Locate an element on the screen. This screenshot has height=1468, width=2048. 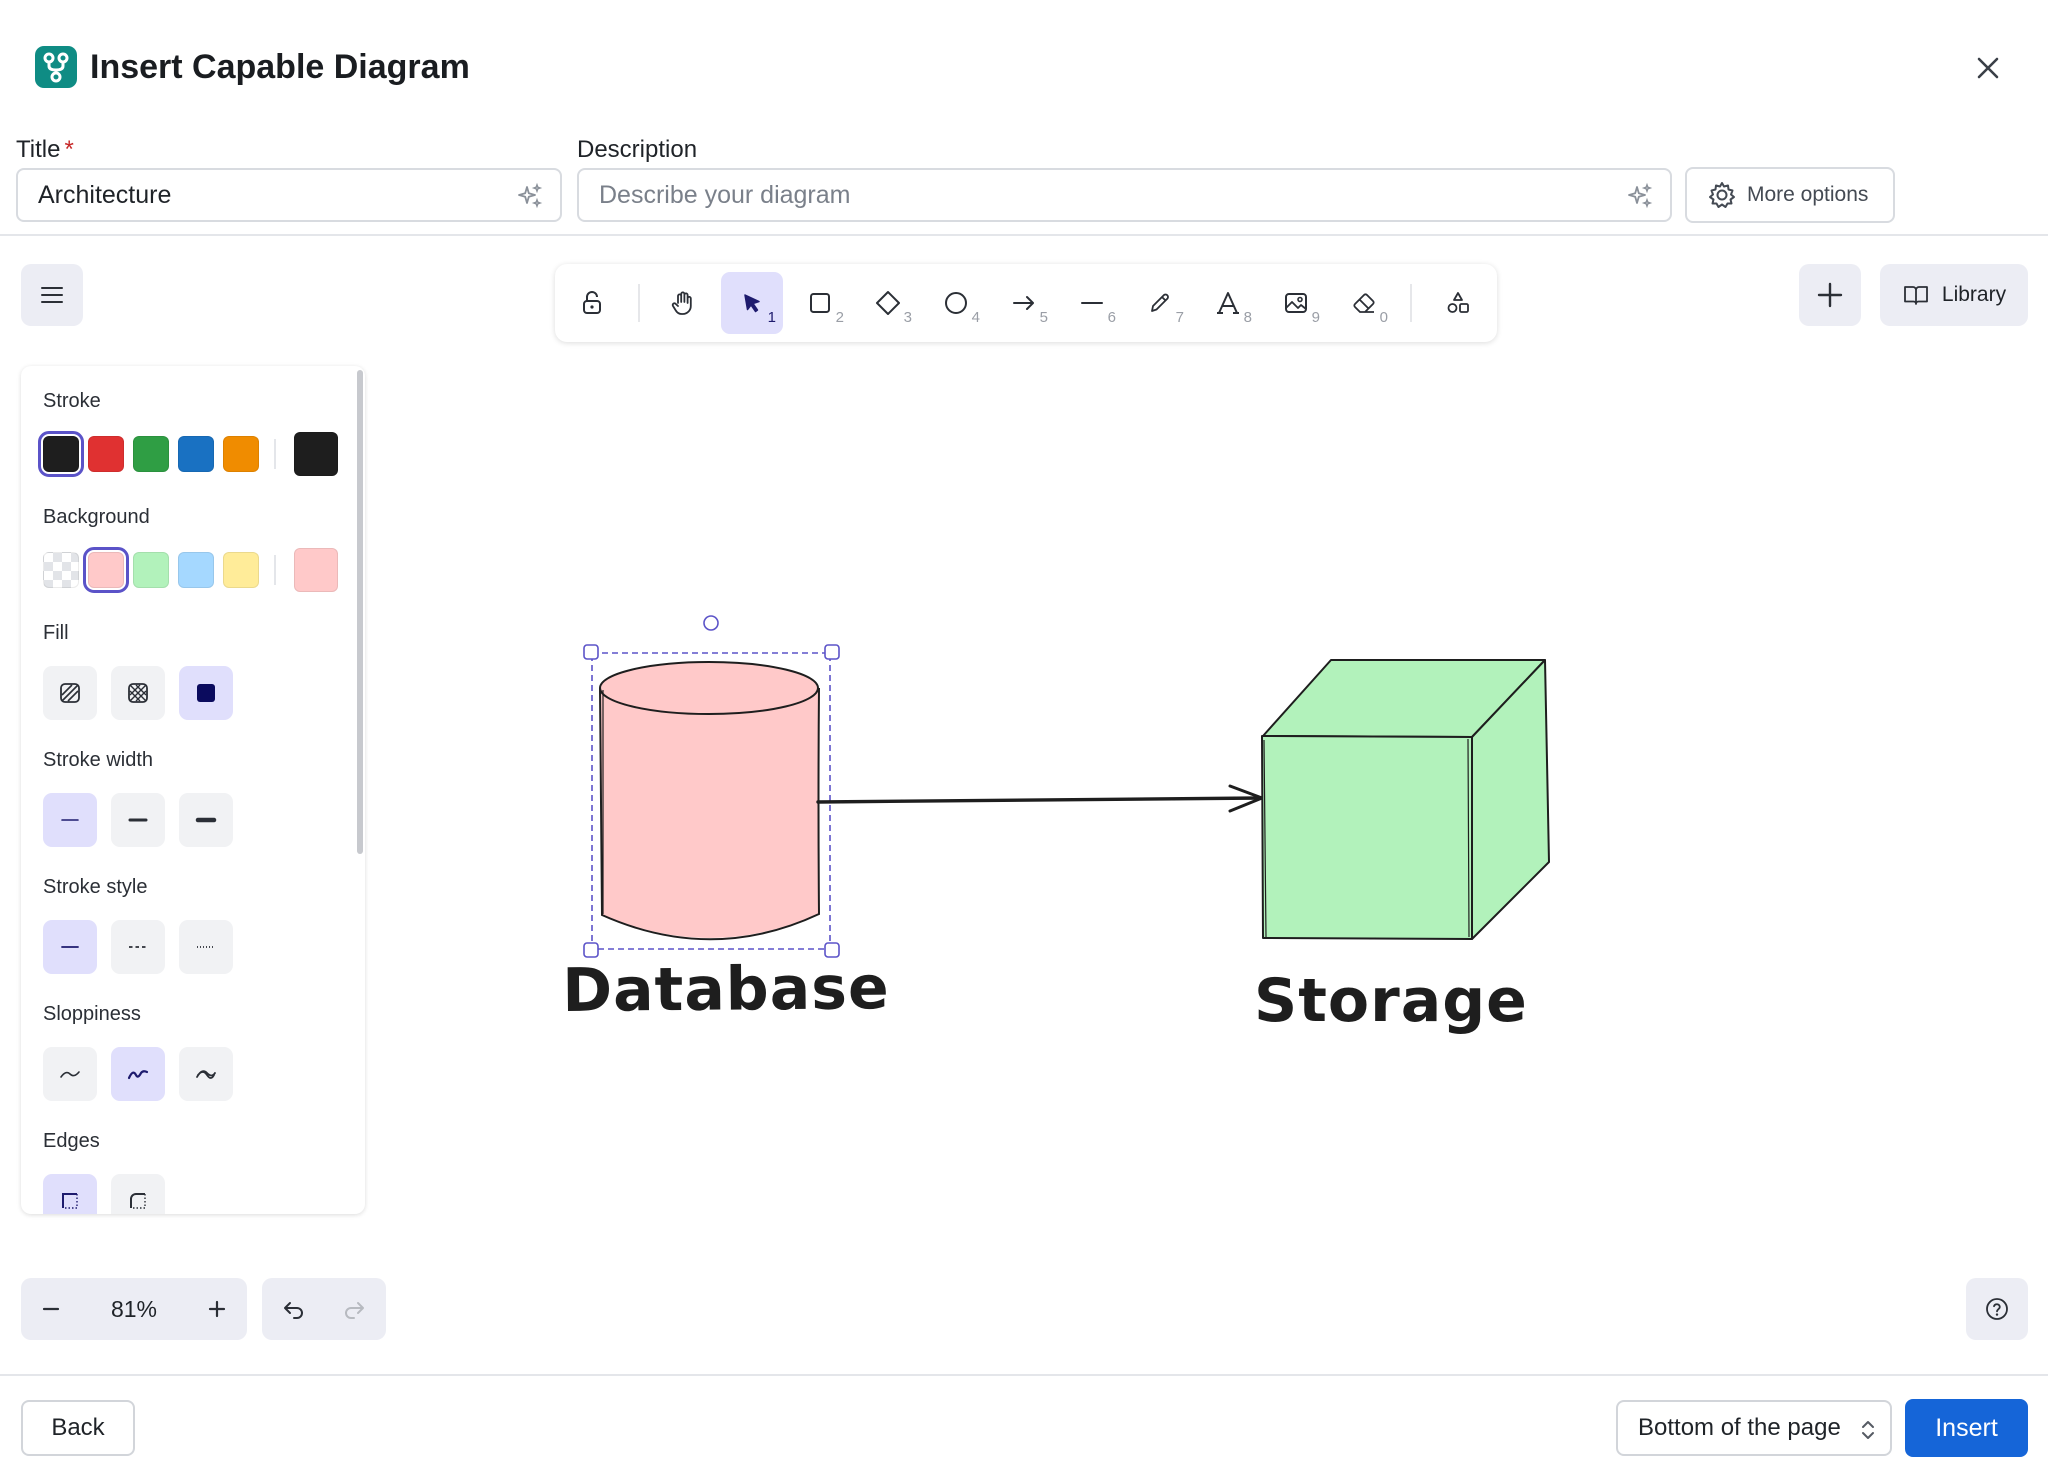
zoom-out-button is located at coordinates (51, 1309).